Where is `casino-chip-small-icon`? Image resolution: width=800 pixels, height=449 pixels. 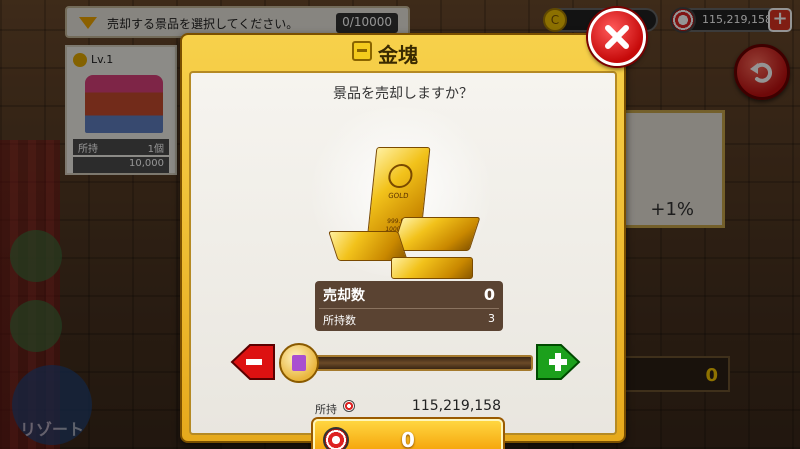 casino-chip-small-icon is located at coordinates (349, 406).